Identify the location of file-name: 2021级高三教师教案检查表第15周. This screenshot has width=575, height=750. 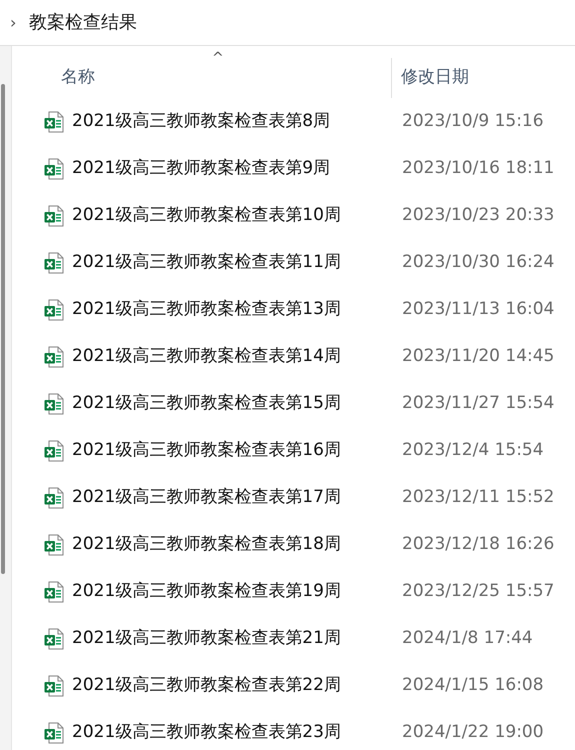
(206, 403).